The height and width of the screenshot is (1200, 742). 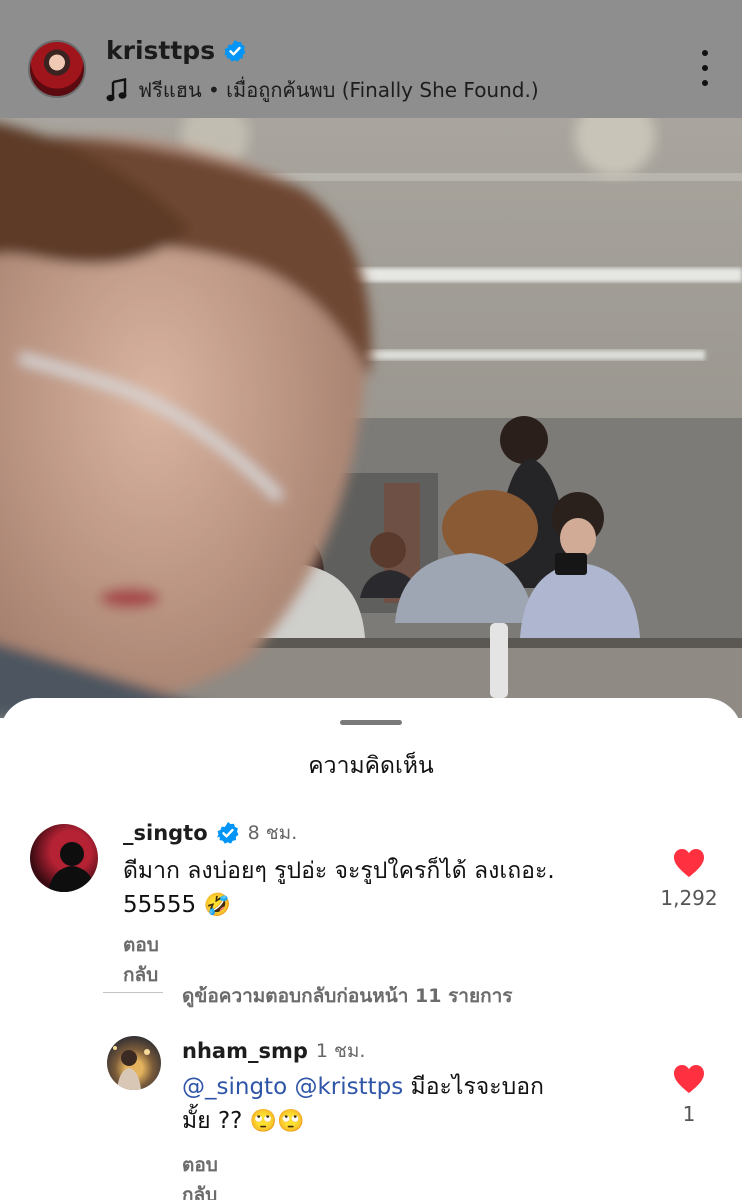 I want to click on mention-singto: @_singto, so click(x=234, y=1087).